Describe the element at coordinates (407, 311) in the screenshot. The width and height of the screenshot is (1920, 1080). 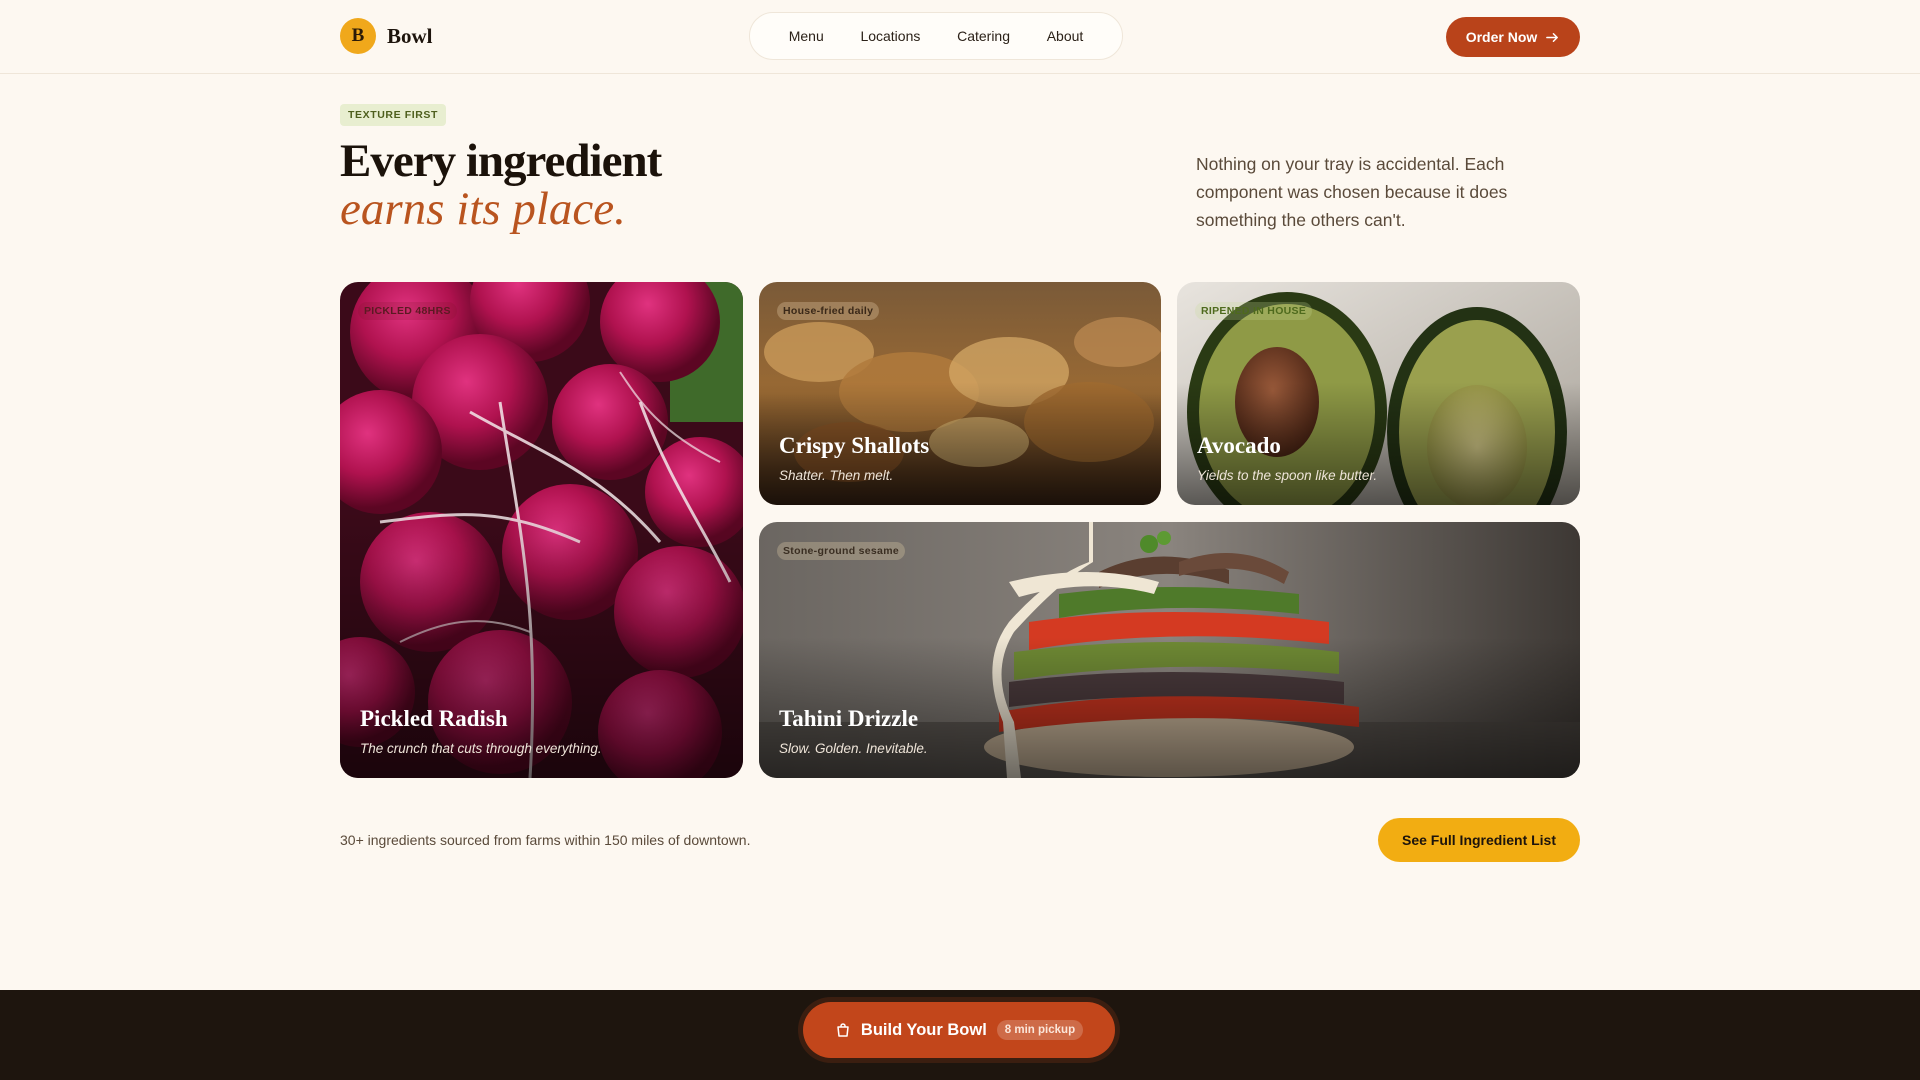
I see `card-tag: PICKLED 48HRS` at that location.